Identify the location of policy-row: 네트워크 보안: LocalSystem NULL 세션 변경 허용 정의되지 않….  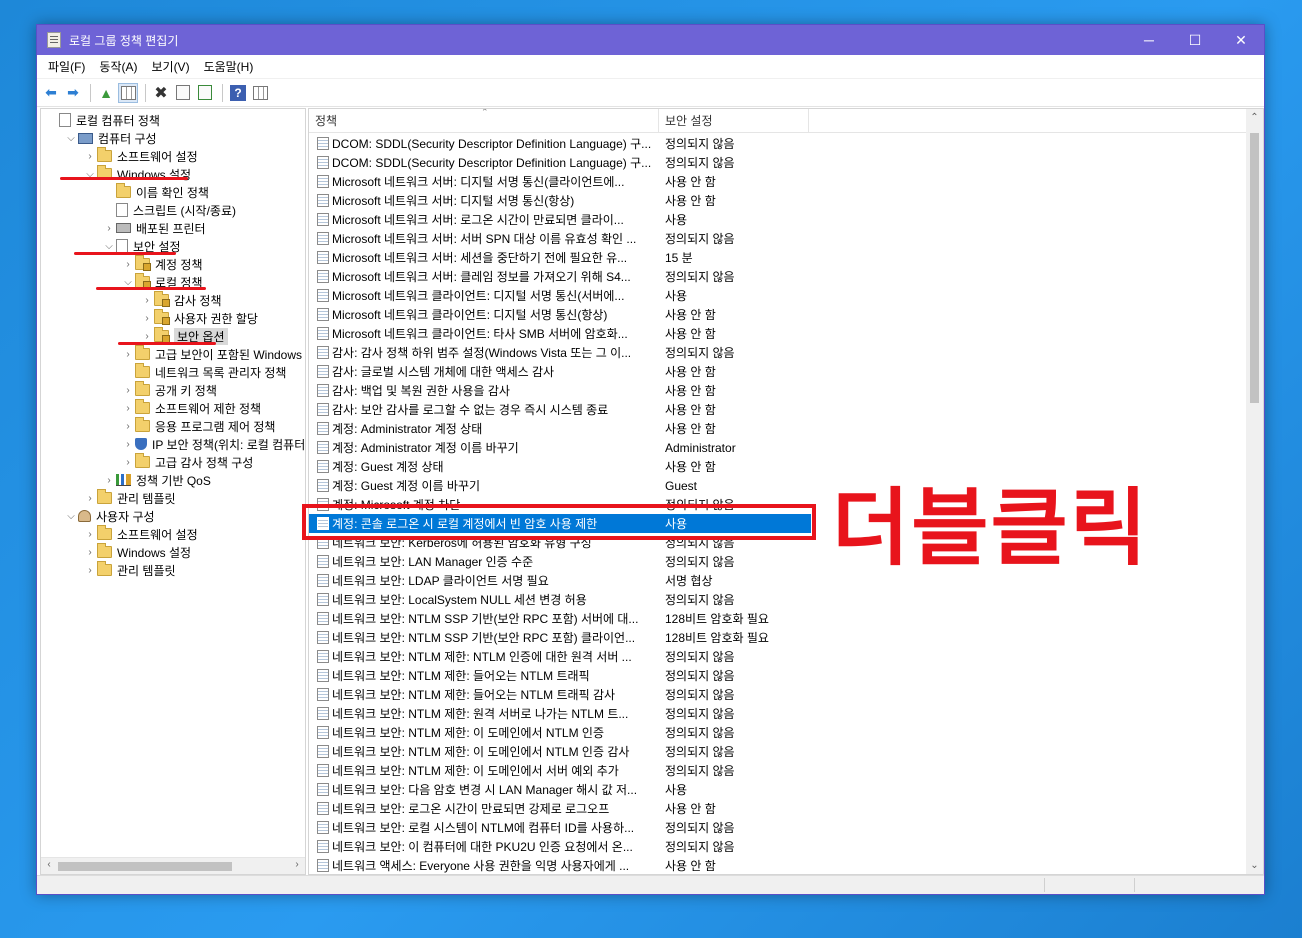
(558, 599).